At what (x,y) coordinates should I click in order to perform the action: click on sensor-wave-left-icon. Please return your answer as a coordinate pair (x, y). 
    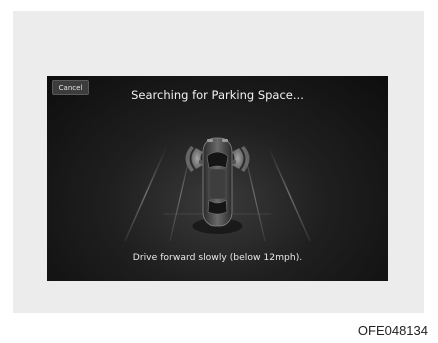
    Looking at the image, I should click on (194, 159).